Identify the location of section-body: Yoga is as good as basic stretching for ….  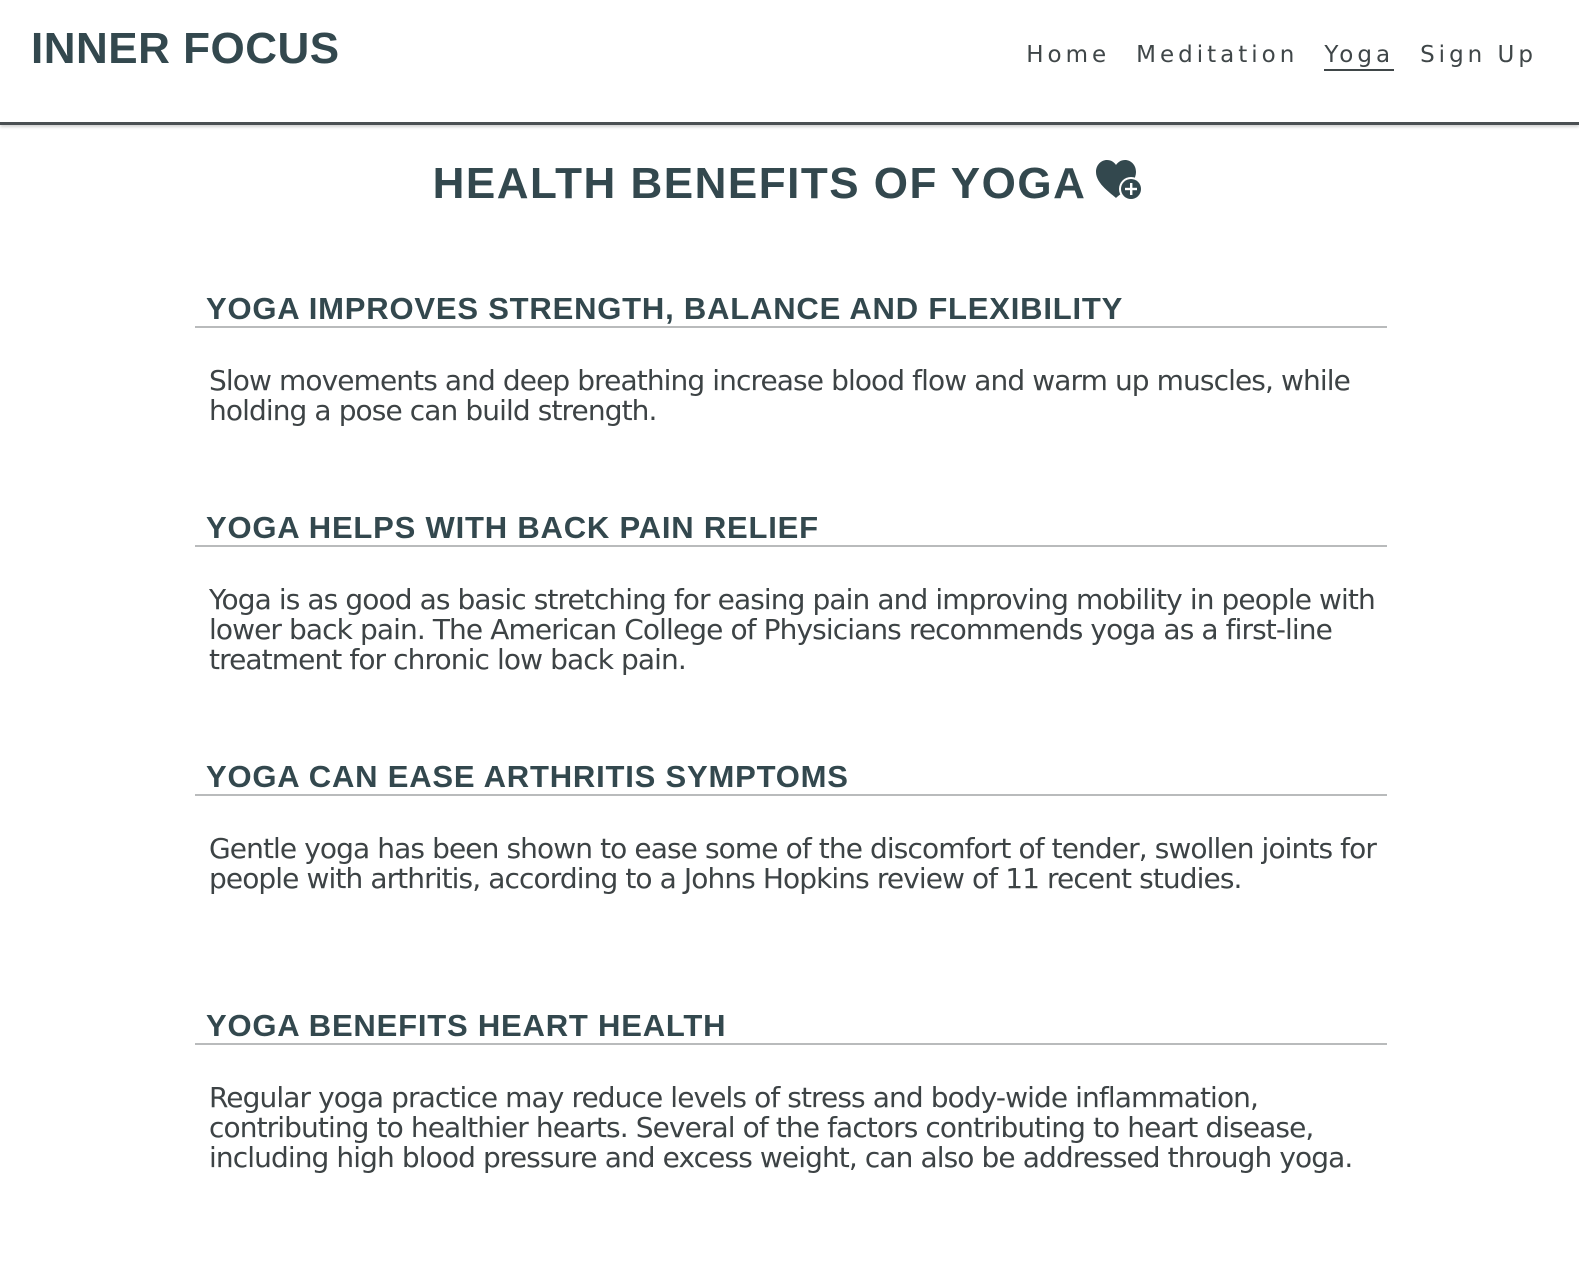
(792, 629).